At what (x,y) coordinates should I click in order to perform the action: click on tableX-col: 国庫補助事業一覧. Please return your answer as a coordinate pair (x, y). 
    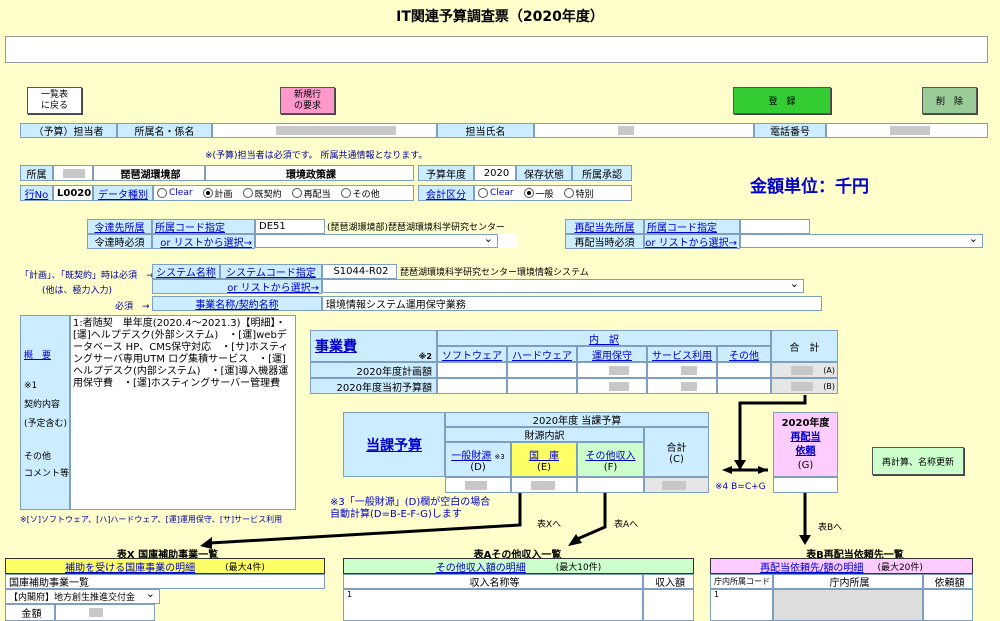
    Looking at the image, I should click on (165, 581).